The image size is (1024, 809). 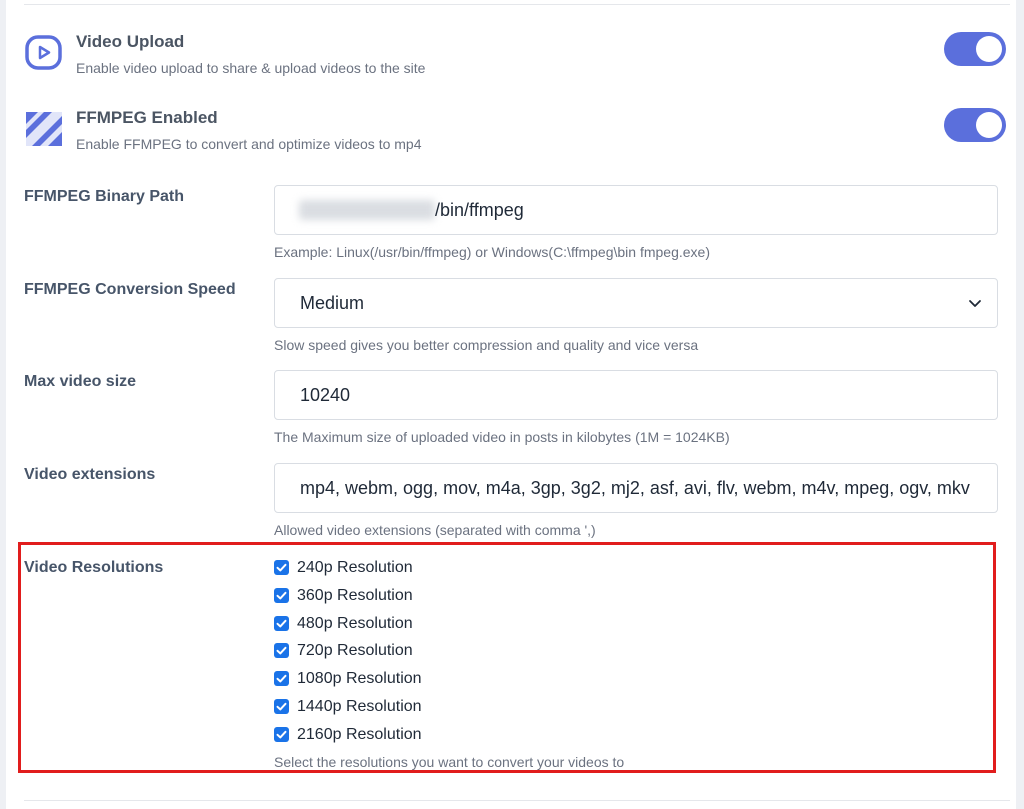 I want to click on conversion-speed-select: Medium, so click(x=636, y=303).